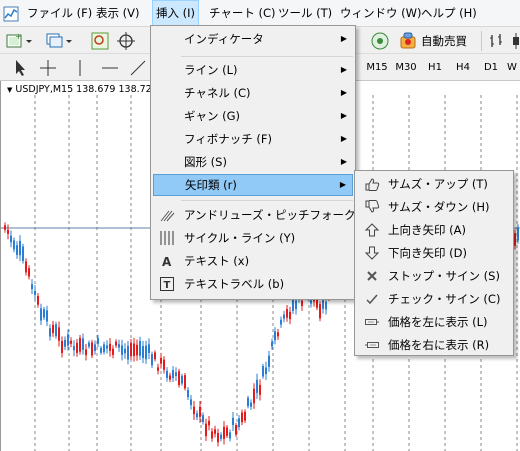 The height and width of the screenshot is (451, 520). Describe the element at coordinates (176, 13) in the screenshot. I see `menu-insert: 挿入 (I)` at that location.